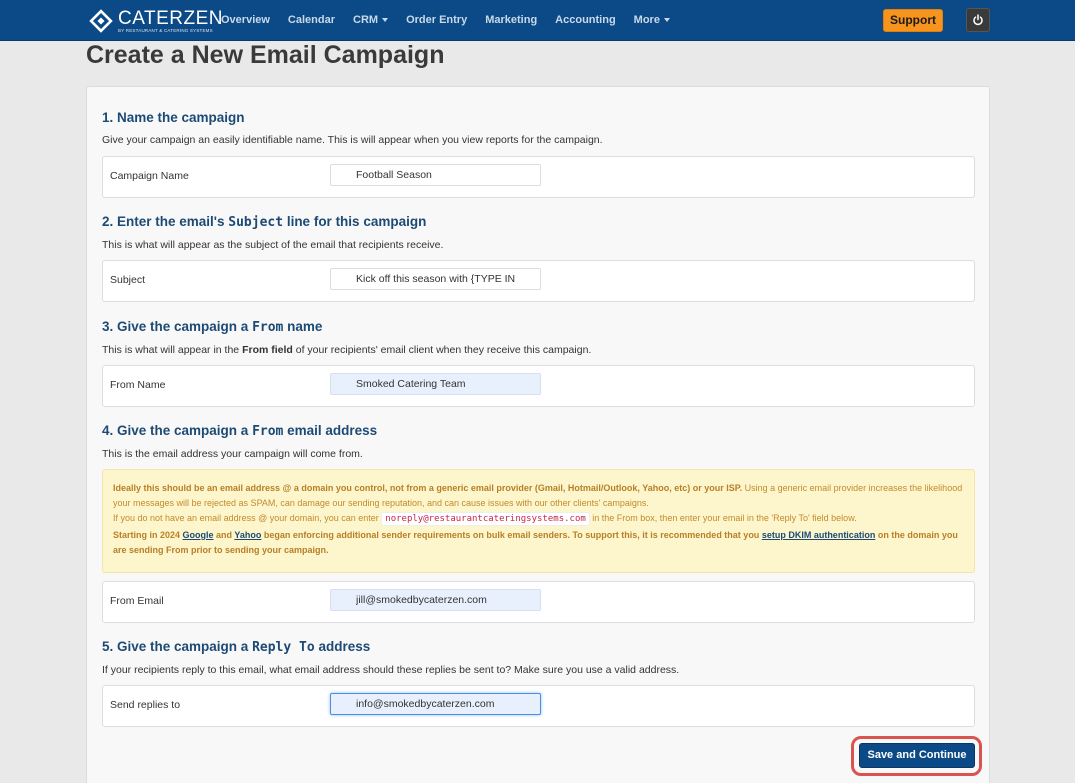 The width and height of the screenshot is (1075, 783). Describe the element at coordinates (435, 175) in the screenshot. I see `campaign-name-input` at that location.